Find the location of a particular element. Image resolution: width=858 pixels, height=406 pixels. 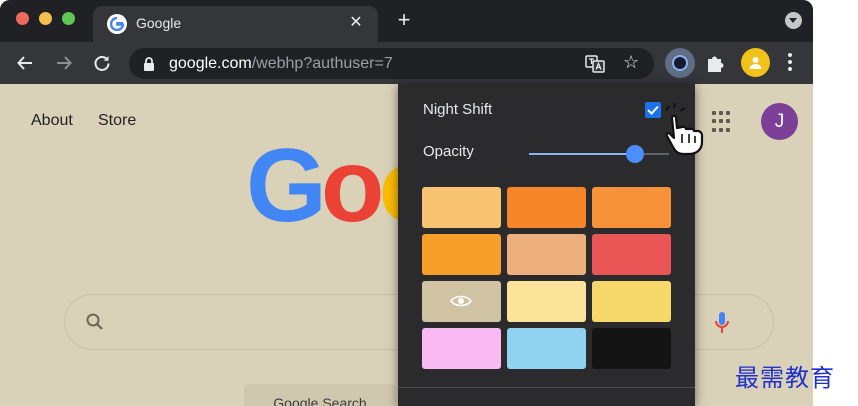

profile-icon is located at coordinates (755, 62).